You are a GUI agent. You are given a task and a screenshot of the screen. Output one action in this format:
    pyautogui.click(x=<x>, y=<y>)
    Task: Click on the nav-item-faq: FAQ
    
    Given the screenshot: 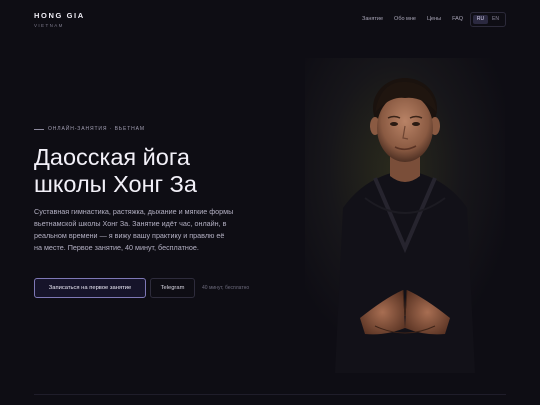 What is the action you would take?
    pyautogui.click(x=457, y=19)
    